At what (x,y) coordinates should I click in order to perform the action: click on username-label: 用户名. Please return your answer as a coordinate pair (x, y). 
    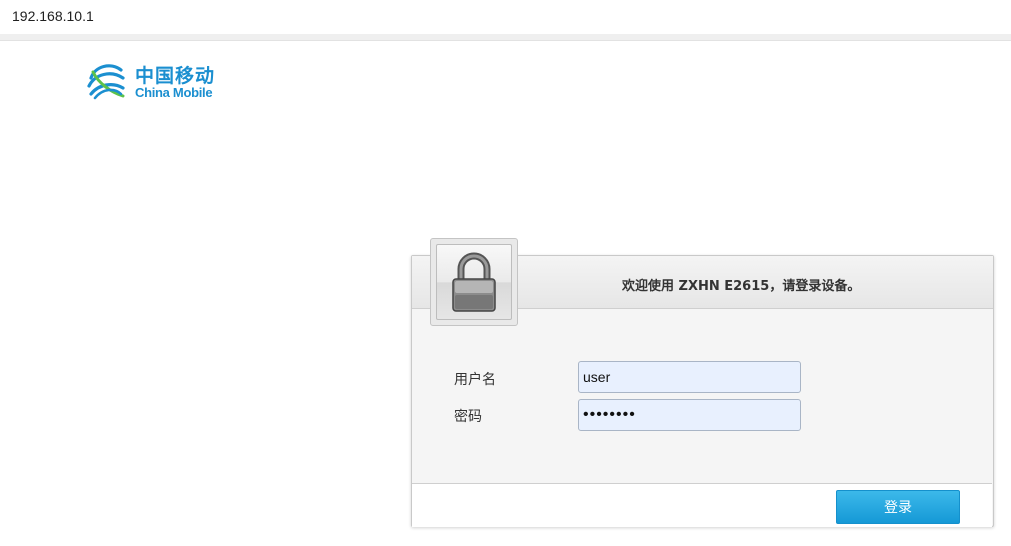
    Looking at the image, I should click on (475, 380).